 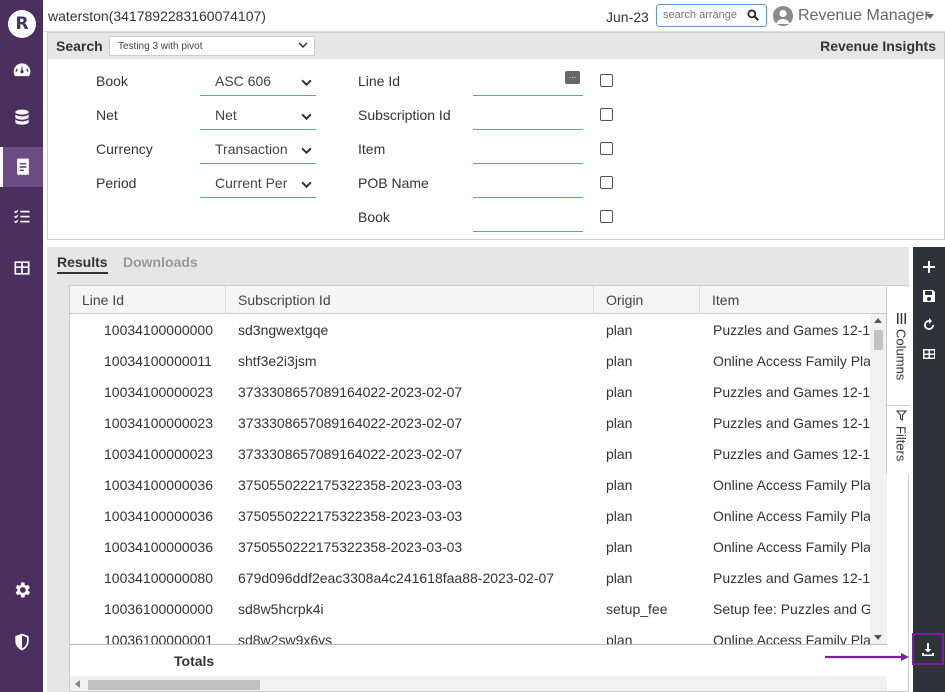 I want to click on left-navigation: R, so click(x=21, y=346).